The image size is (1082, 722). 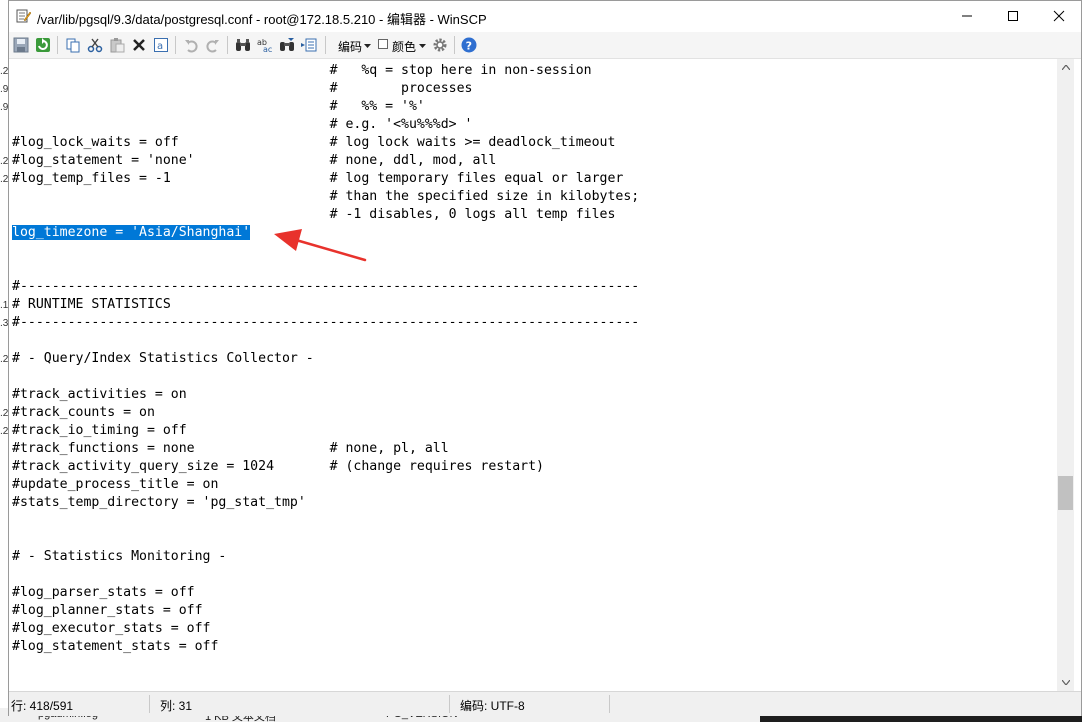 I want to click on annotation-arrow, so click(x=320, y=245).